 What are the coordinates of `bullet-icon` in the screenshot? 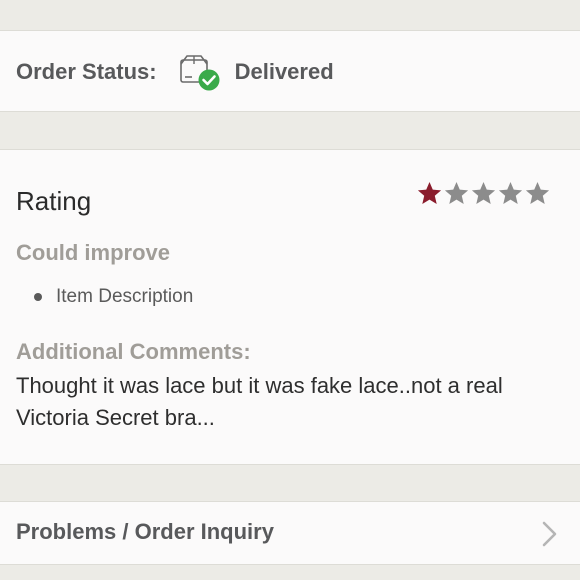 It's located at (38, 297).